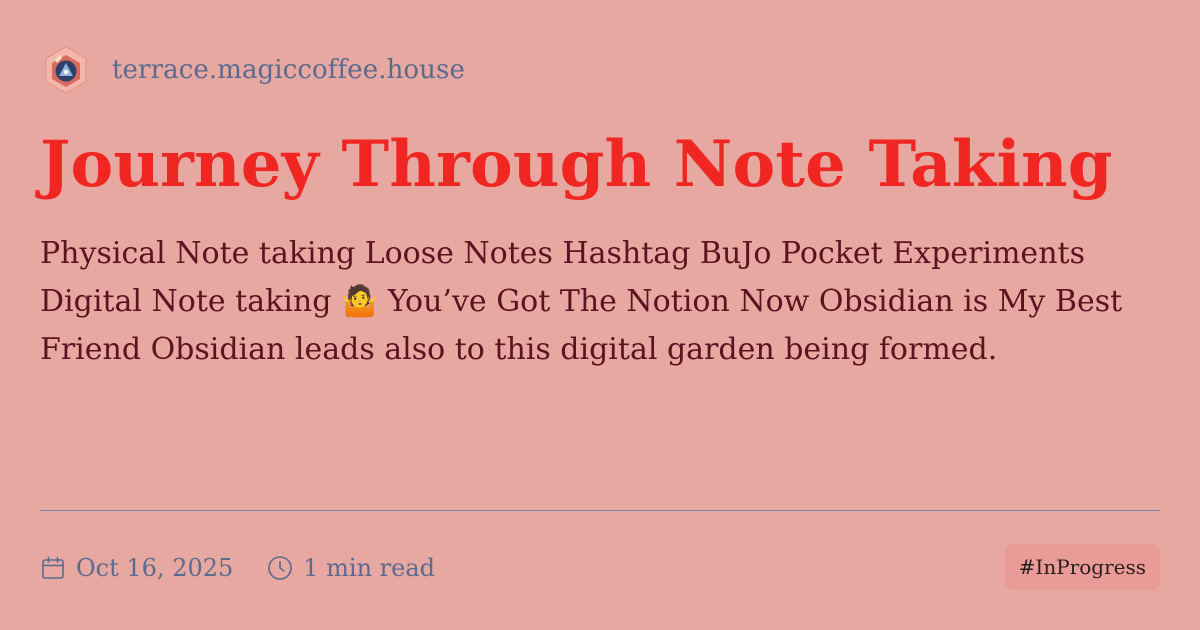 The width and height of the screenshot is (1200, 630). Describe the element at coordinates (576, 164) in the screenshot. I see `page-title: Journey Through Note Taking` at that location.